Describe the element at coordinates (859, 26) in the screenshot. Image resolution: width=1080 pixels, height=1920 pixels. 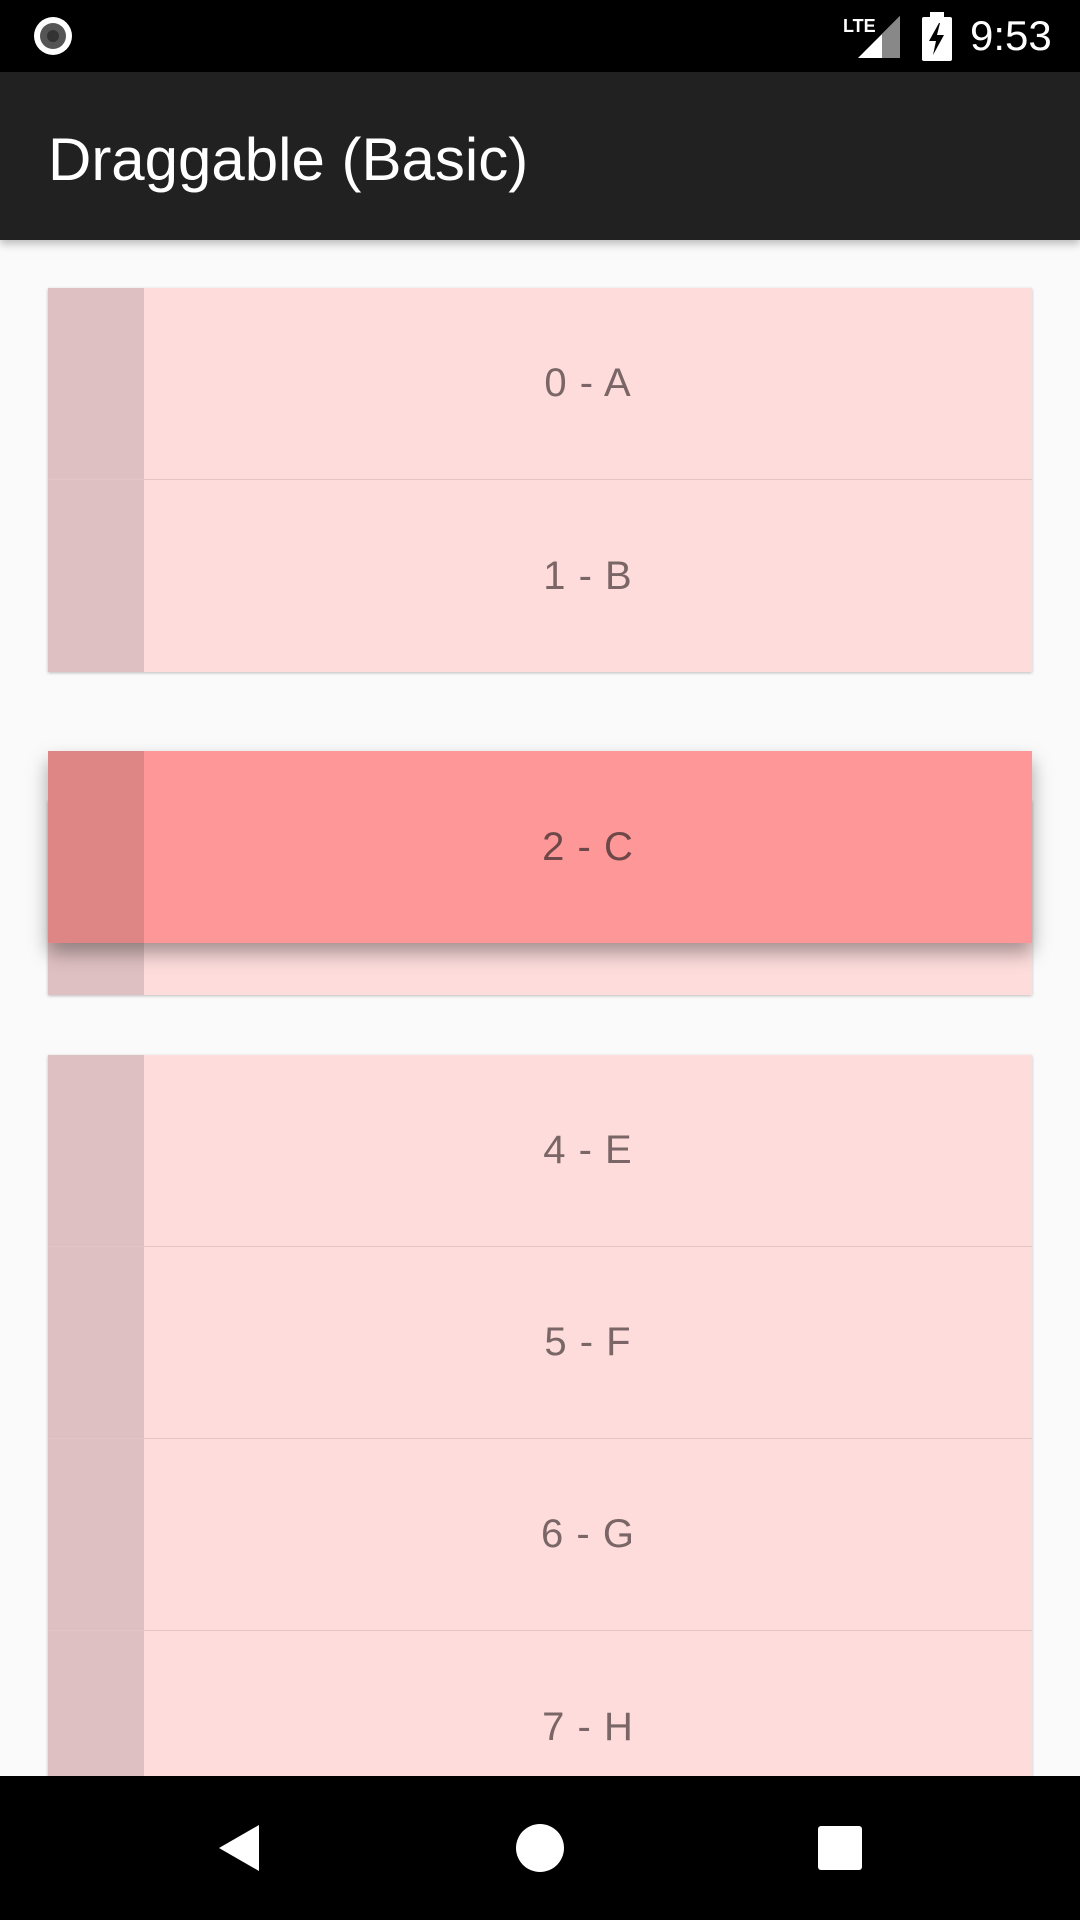
I see `lte-label: LTE` at that location.